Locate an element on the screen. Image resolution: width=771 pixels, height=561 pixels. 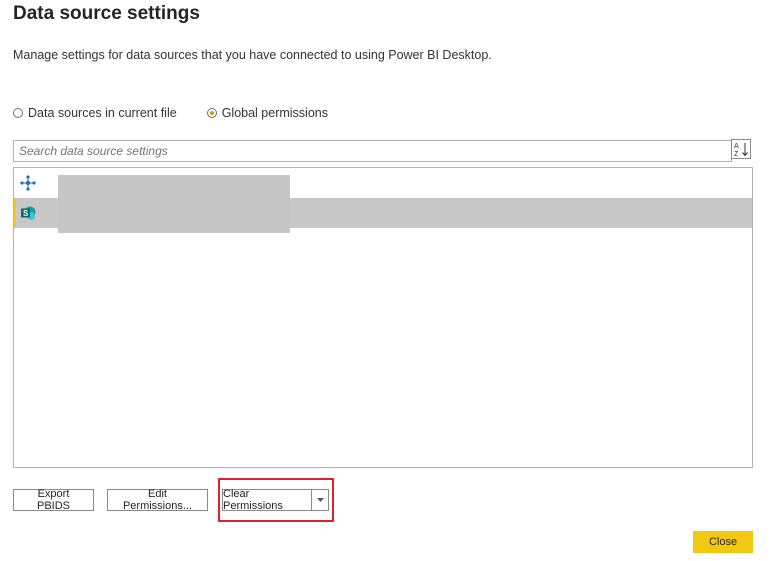
clear-permissions-split-button: Clear Permissions is located at coordinates (275, 500).